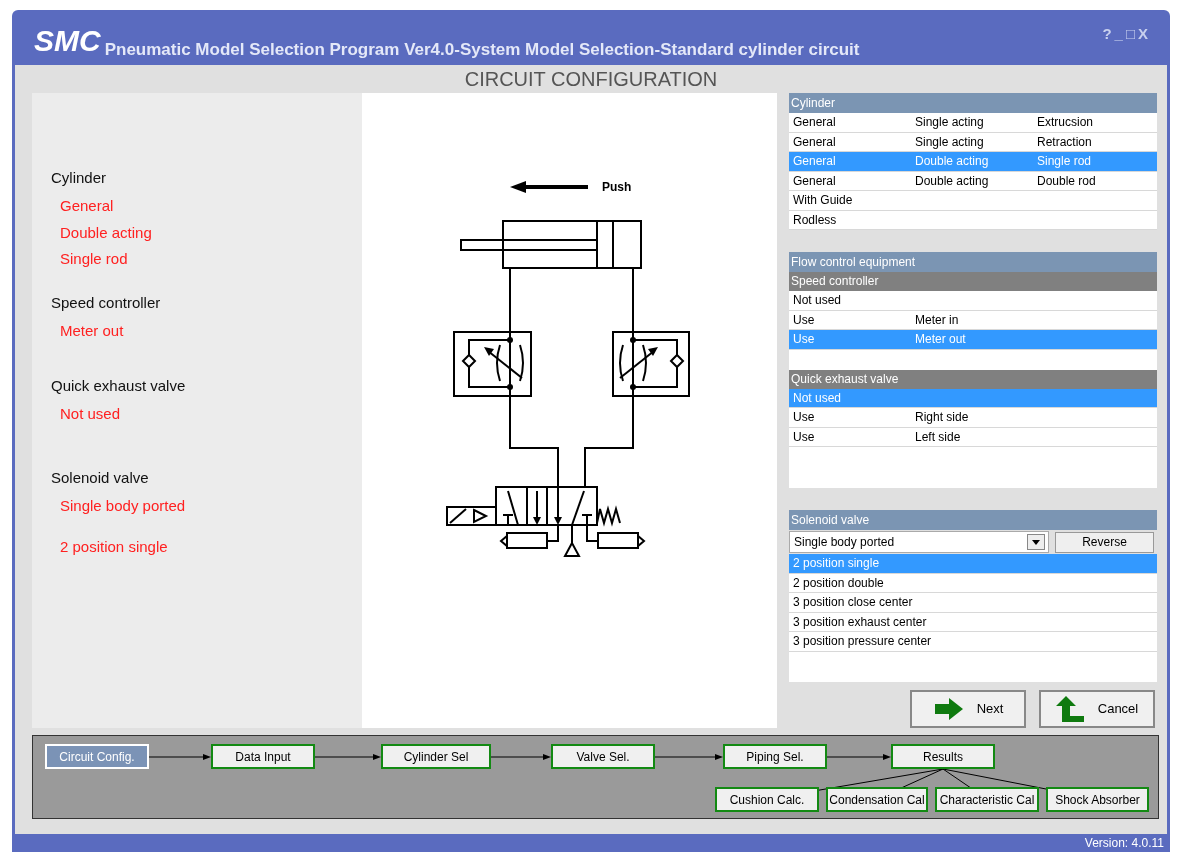  I want to click on summary-label: Solenoid valve, so click(100, 477).